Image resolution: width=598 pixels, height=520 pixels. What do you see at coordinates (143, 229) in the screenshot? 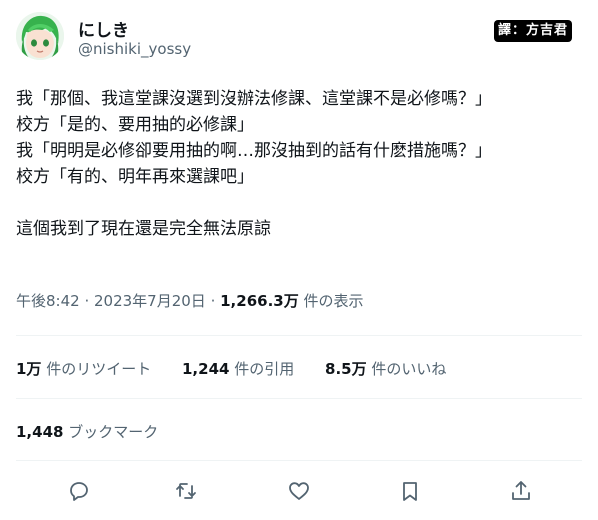
I see `tweet-line: 這個我到了現在還是完全無法原諒` at bounding box center [143, 229].